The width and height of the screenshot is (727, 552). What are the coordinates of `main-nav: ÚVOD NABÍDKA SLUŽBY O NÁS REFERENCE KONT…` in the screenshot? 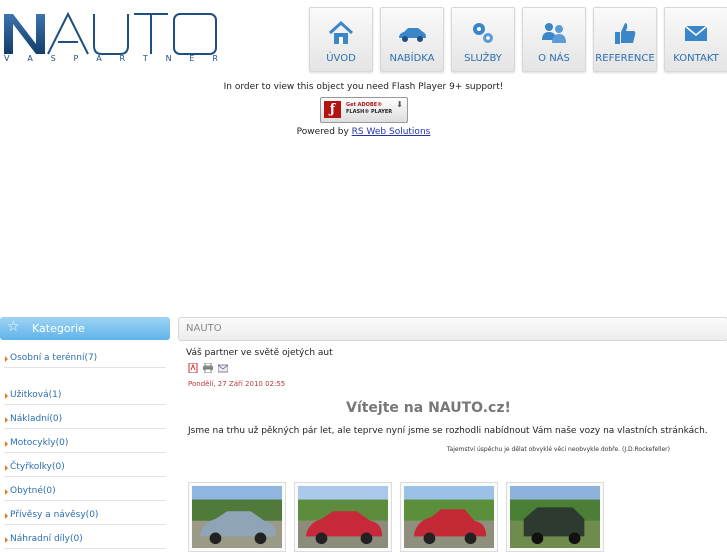 It's located at (518, 39).